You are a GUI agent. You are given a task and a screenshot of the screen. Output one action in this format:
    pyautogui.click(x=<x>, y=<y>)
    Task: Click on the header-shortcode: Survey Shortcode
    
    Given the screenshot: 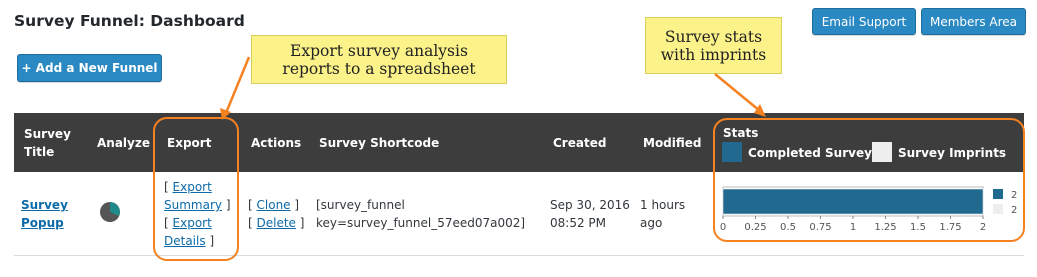 What is the action you would take?
    pyautogui.click(x=379, y=143)
    